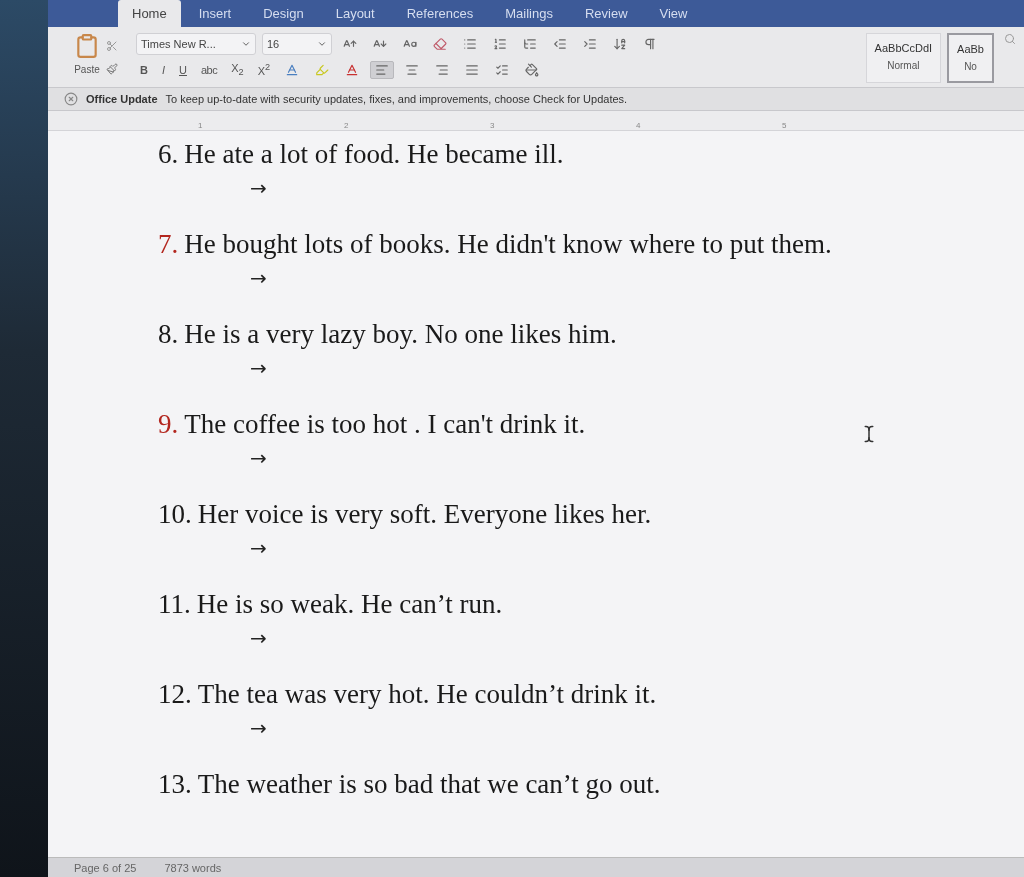  What do you see at coordinates (105, 867) in the screenshot?
I see `page-count: Page 6 of 25` at bounding box center [105, 867].